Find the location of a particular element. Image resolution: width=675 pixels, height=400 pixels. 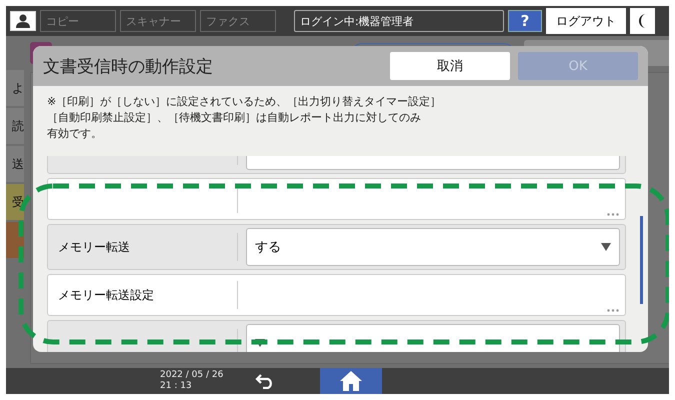

setting-row is located at coordinates (336, 199).